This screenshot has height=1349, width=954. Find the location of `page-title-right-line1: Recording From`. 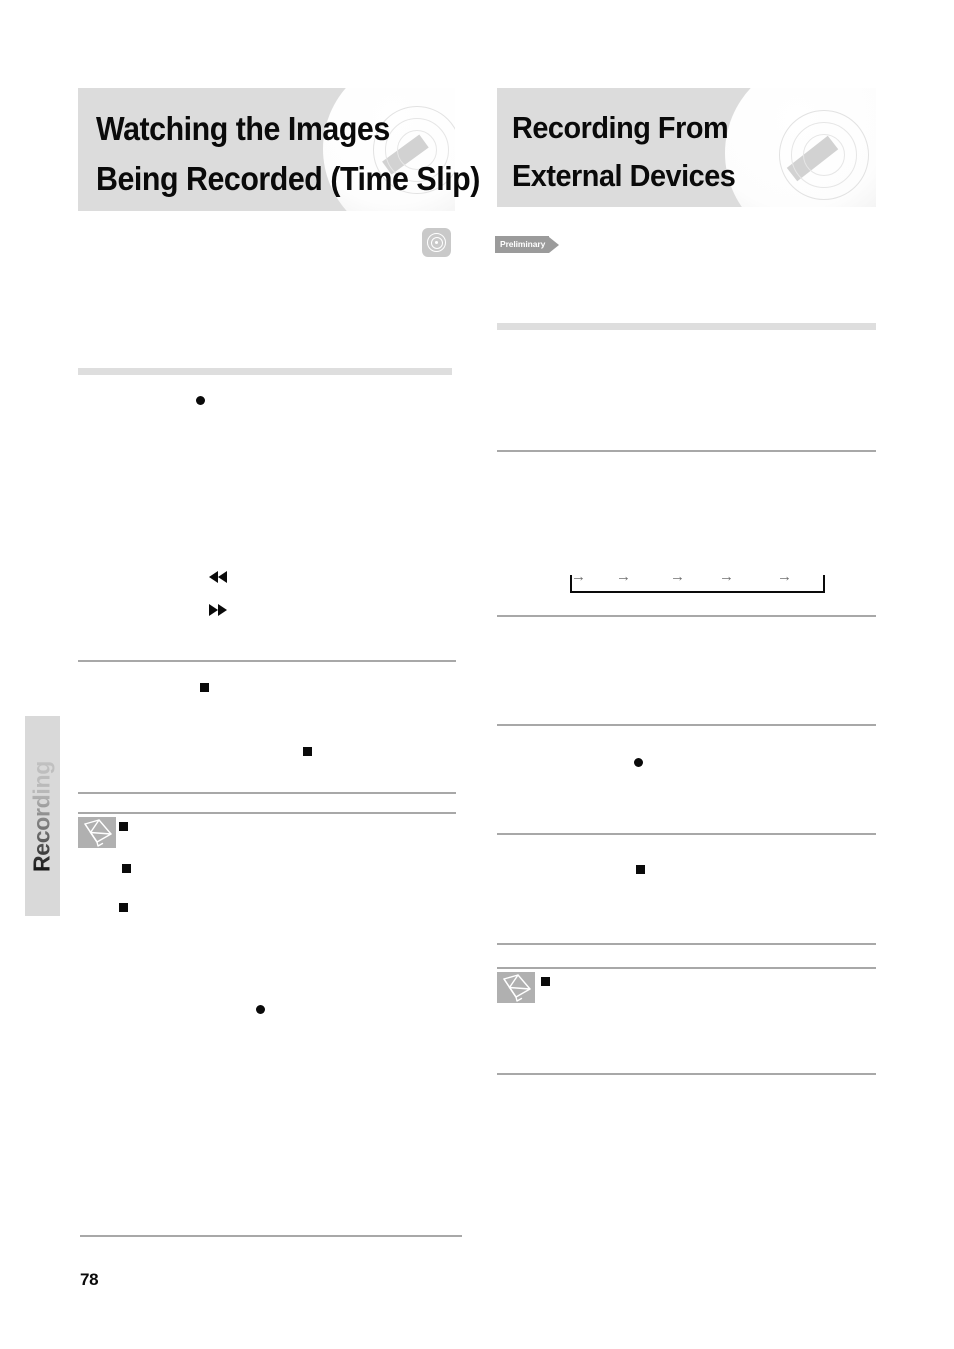

page-title-right-line1: Recording From is located at coordinates (620, 127).